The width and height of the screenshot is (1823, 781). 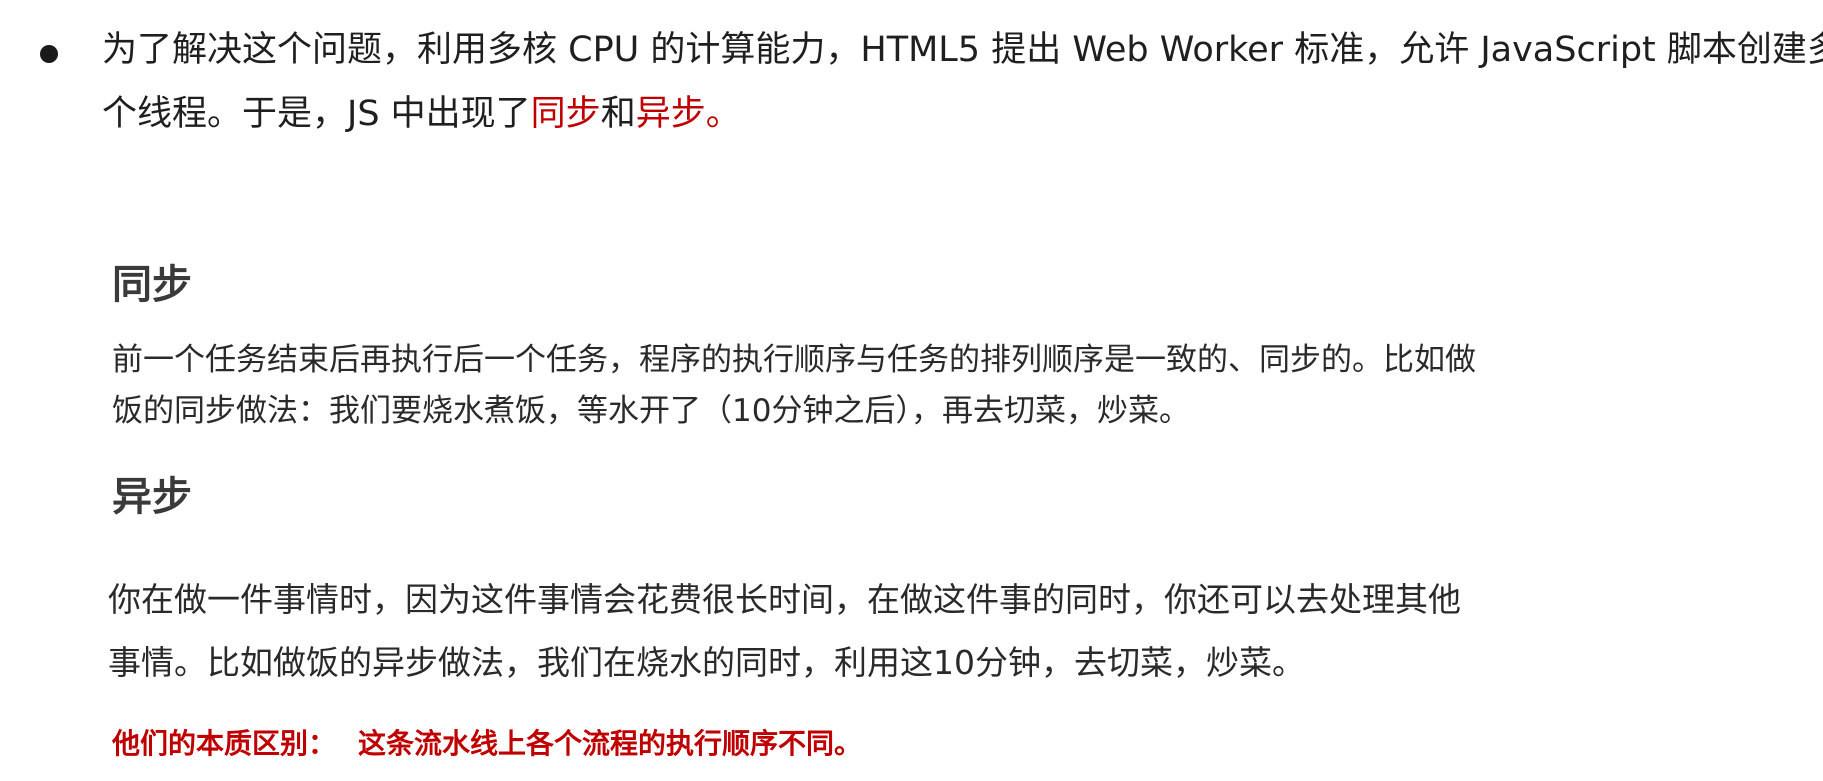 What do you see at coordinates (957, 114) in the screenshot?
I see `intro-line-2: 个线程。于是，JS 中出现了同步和异步。` at bounding box center [957, 114].